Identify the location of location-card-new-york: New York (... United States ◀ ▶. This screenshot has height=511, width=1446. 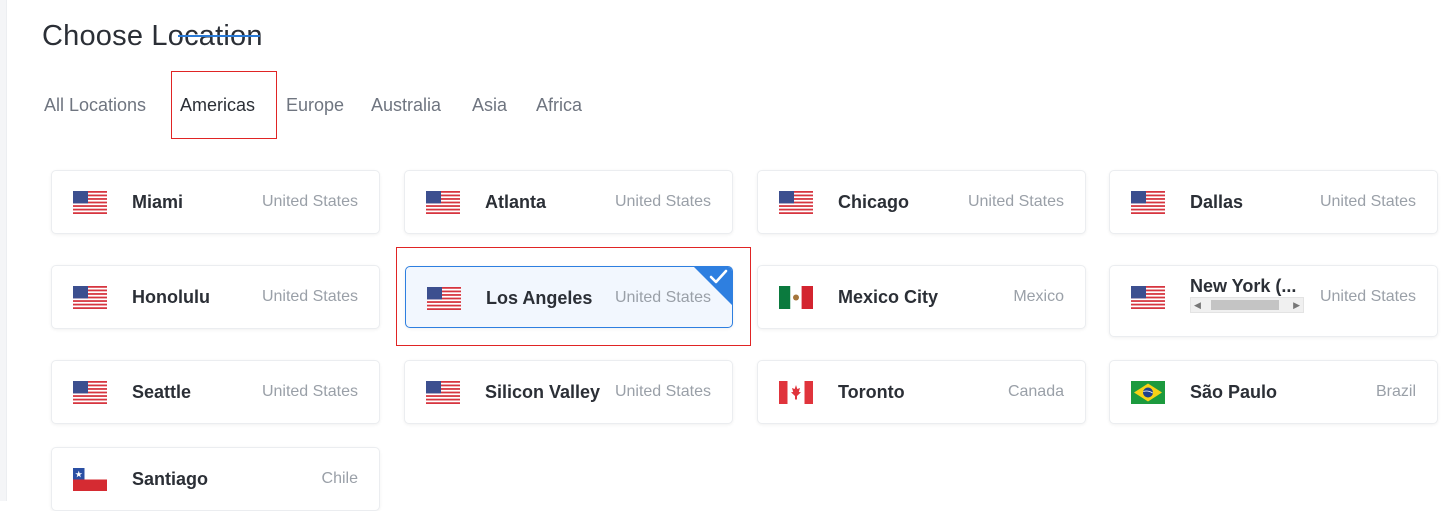
(1273, 301).